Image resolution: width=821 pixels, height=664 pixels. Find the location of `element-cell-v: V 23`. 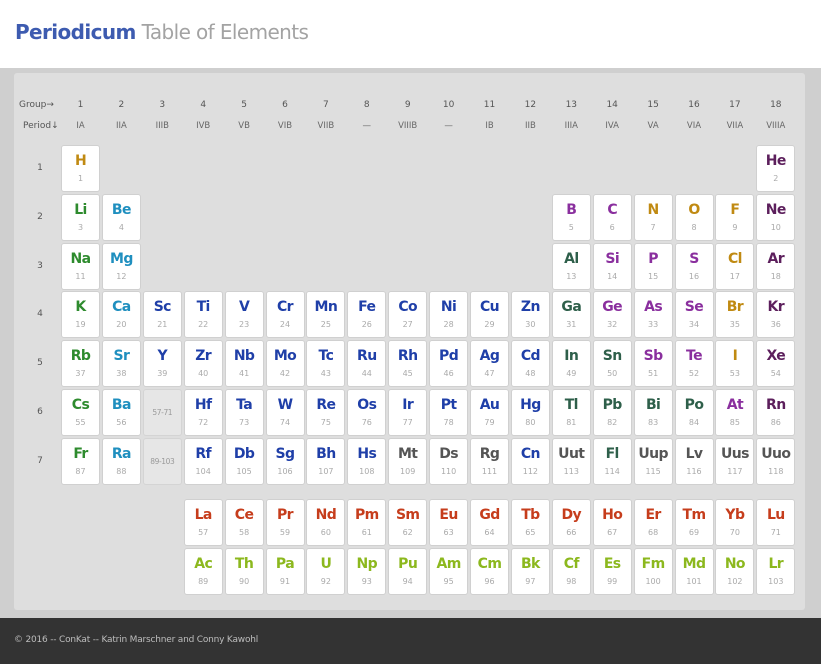

element-cell-v: V 23 is located at coordinates (244, 315).